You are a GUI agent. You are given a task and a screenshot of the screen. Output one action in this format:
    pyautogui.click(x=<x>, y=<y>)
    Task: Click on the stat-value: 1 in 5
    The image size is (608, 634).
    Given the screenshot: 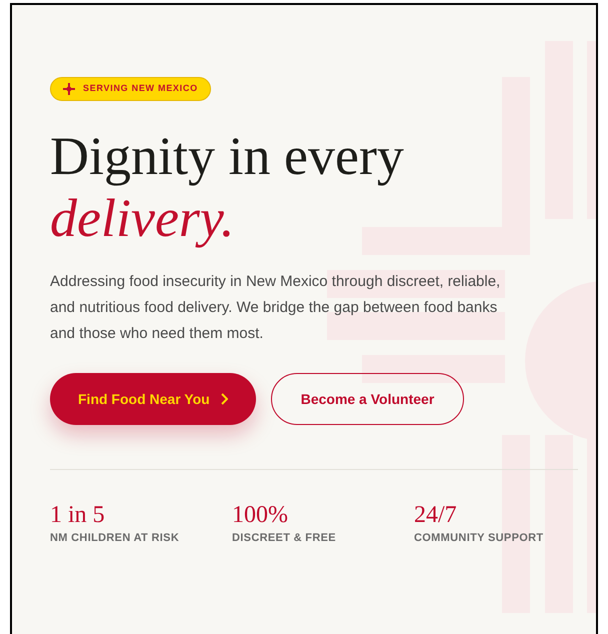 What is the action you would take?
    pyautogui.click(x=77, y=515)
    